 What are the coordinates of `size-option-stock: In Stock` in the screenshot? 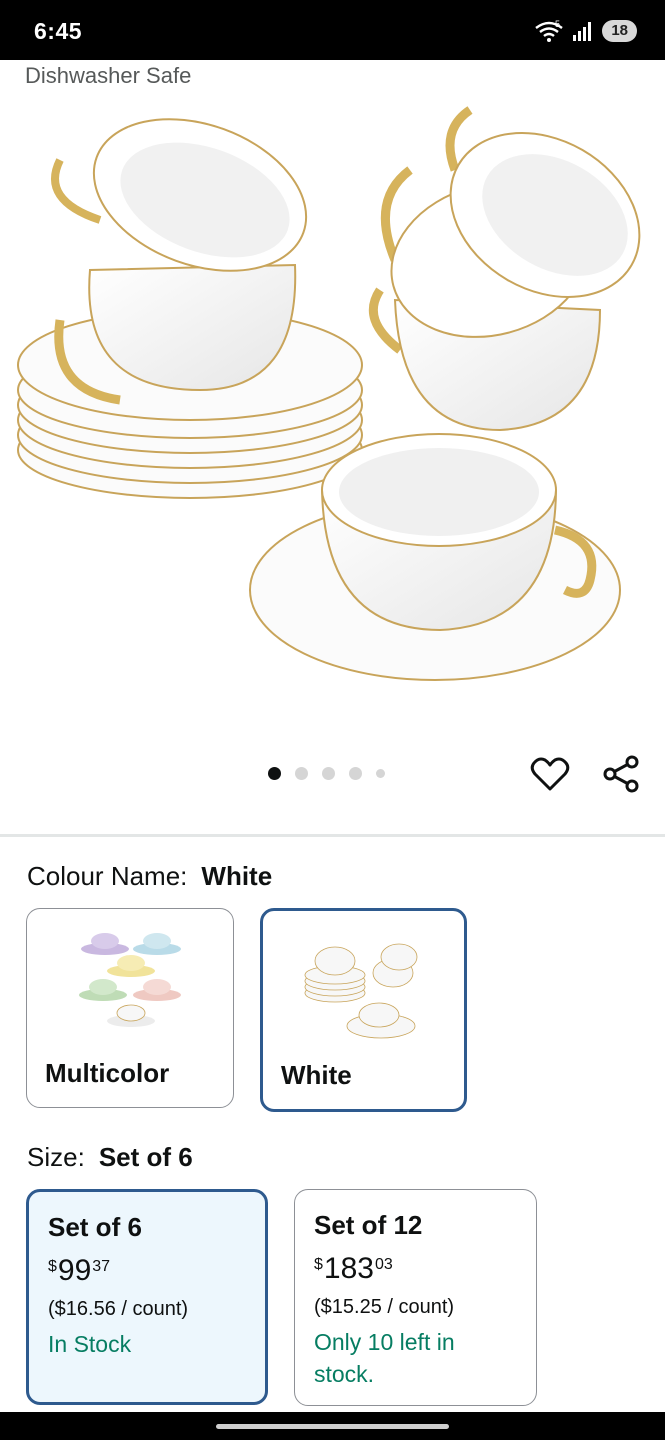 It's located at (90, 1344).